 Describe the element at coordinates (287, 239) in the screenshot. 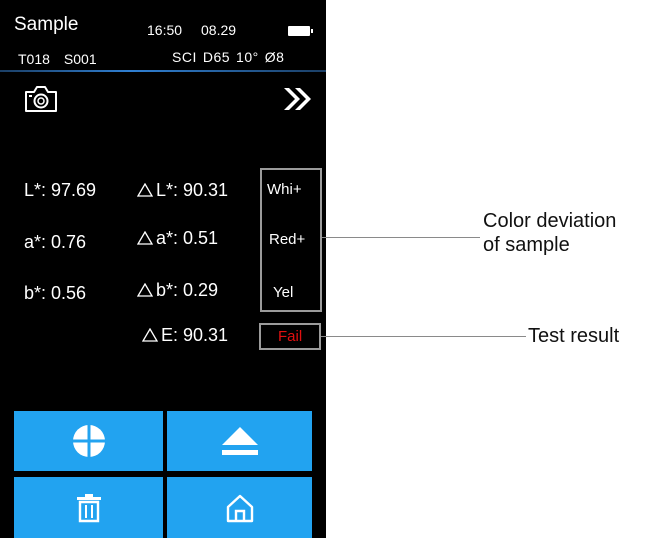

I see `deviation-a: Red+` at that location.